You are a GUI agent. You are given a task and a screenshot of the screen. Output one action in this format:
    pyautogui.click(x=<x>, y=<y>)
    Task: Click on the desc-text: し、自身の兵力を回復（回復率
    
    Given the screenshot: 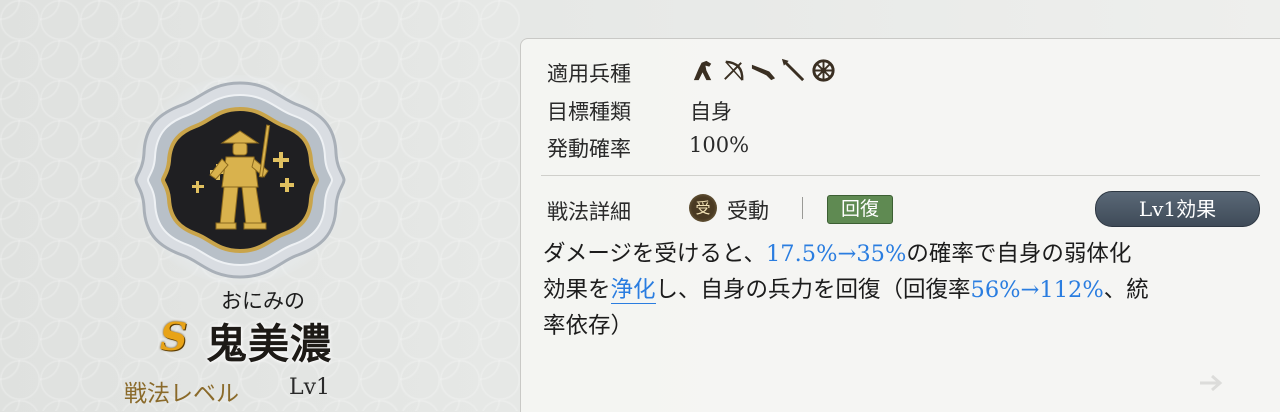 What is the action you would take?
    pyautogui.click(x=813, y=290)
    